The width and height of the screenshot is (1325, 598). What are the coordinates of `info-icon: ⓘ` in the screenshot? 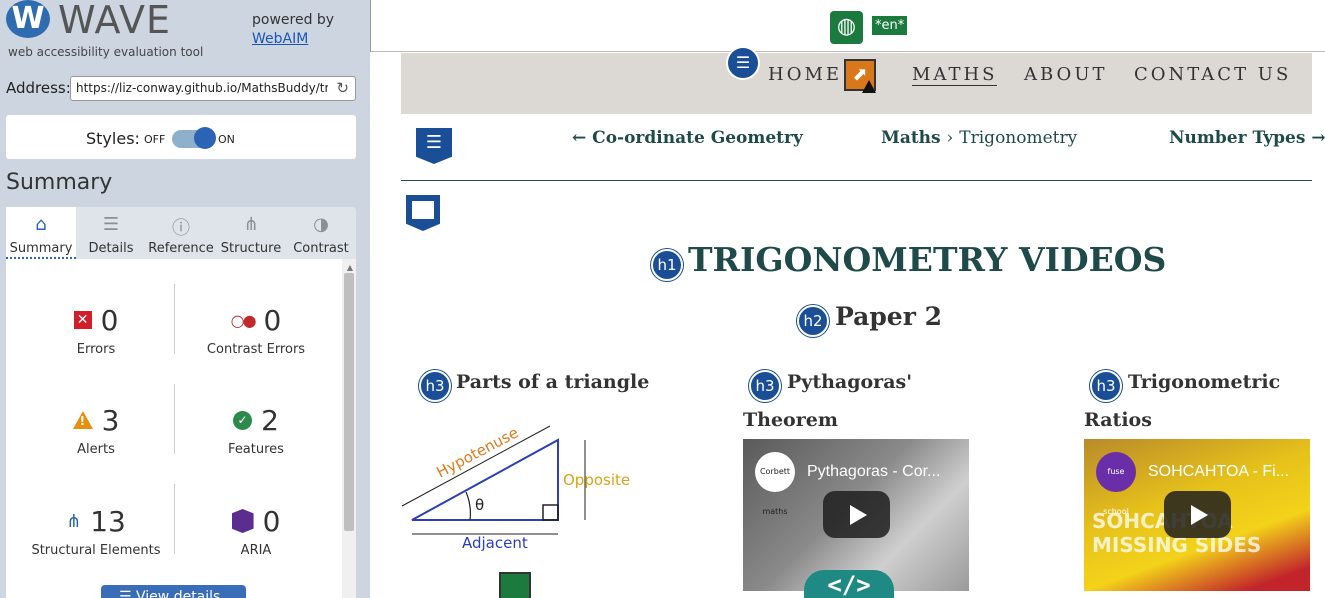 It's located at (181, 228).